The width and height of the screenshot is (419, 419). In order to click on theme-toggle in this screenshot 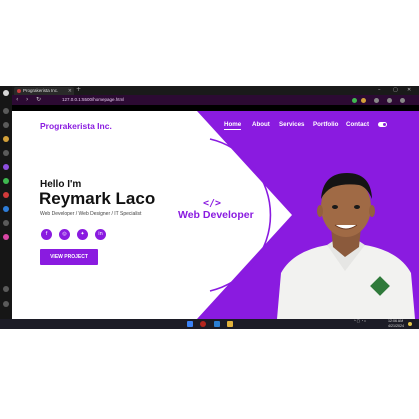, I will do `click(382, 124)`.